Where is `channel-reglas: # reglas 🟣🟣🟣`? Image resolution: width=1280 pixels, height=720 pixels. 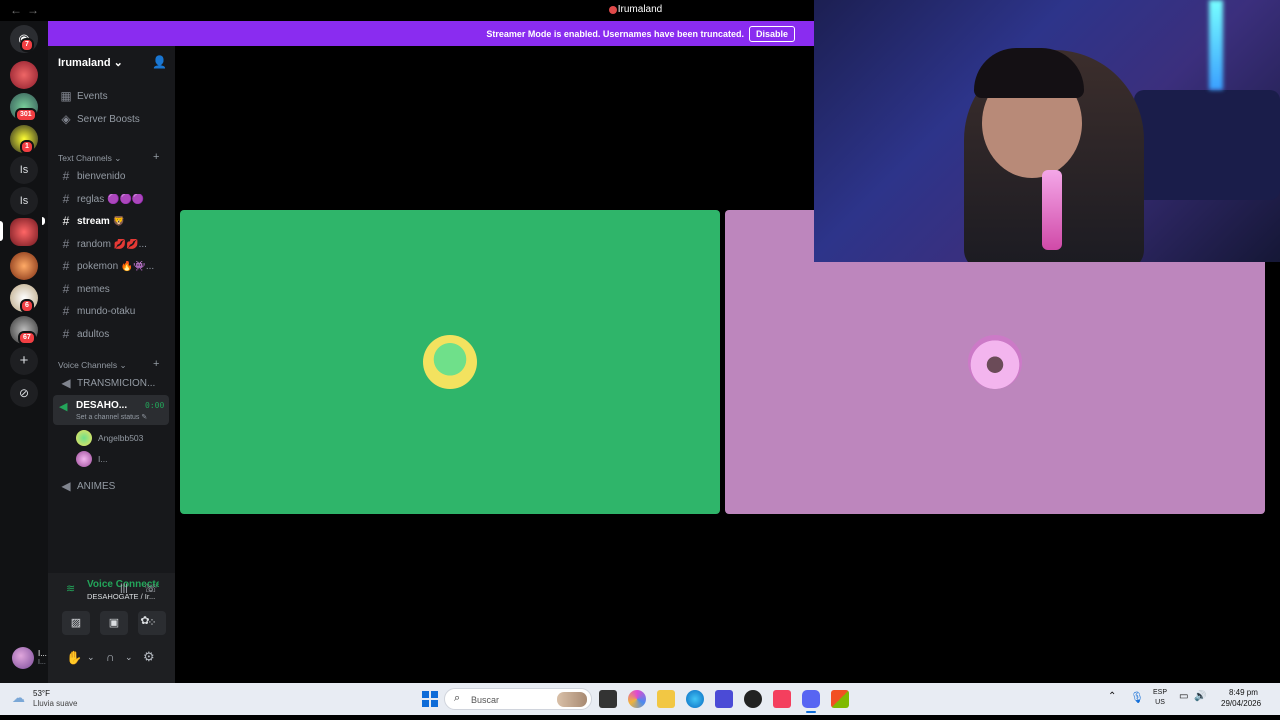
channel-reglas: # reglas 🟣🟣🟣 is located at coordinates (112, 199).